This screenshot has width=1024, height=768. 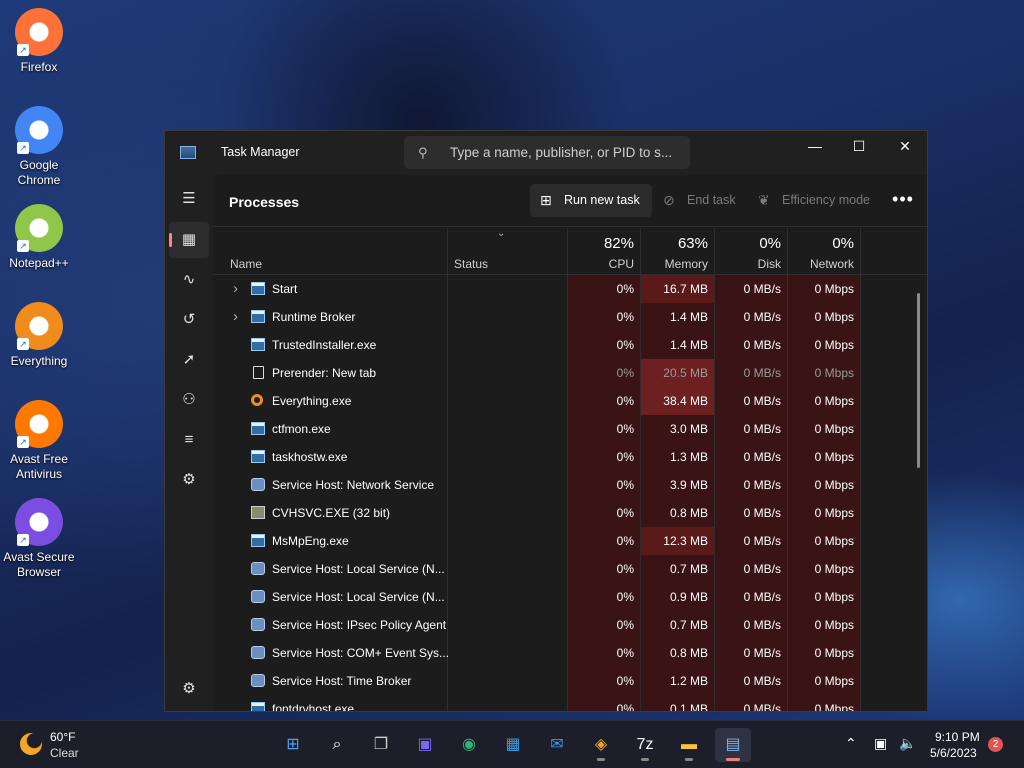 I want to click on notification-badge: 2, so click(x=995, y=744).